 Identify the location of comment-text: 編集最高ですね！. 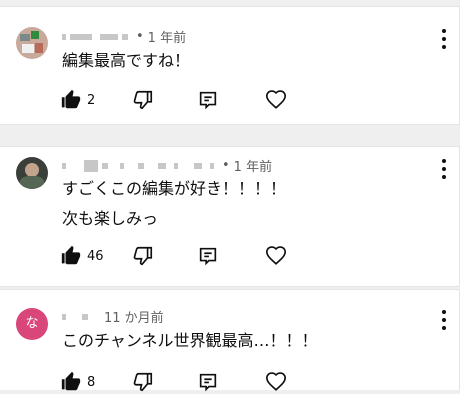
(126, 61).